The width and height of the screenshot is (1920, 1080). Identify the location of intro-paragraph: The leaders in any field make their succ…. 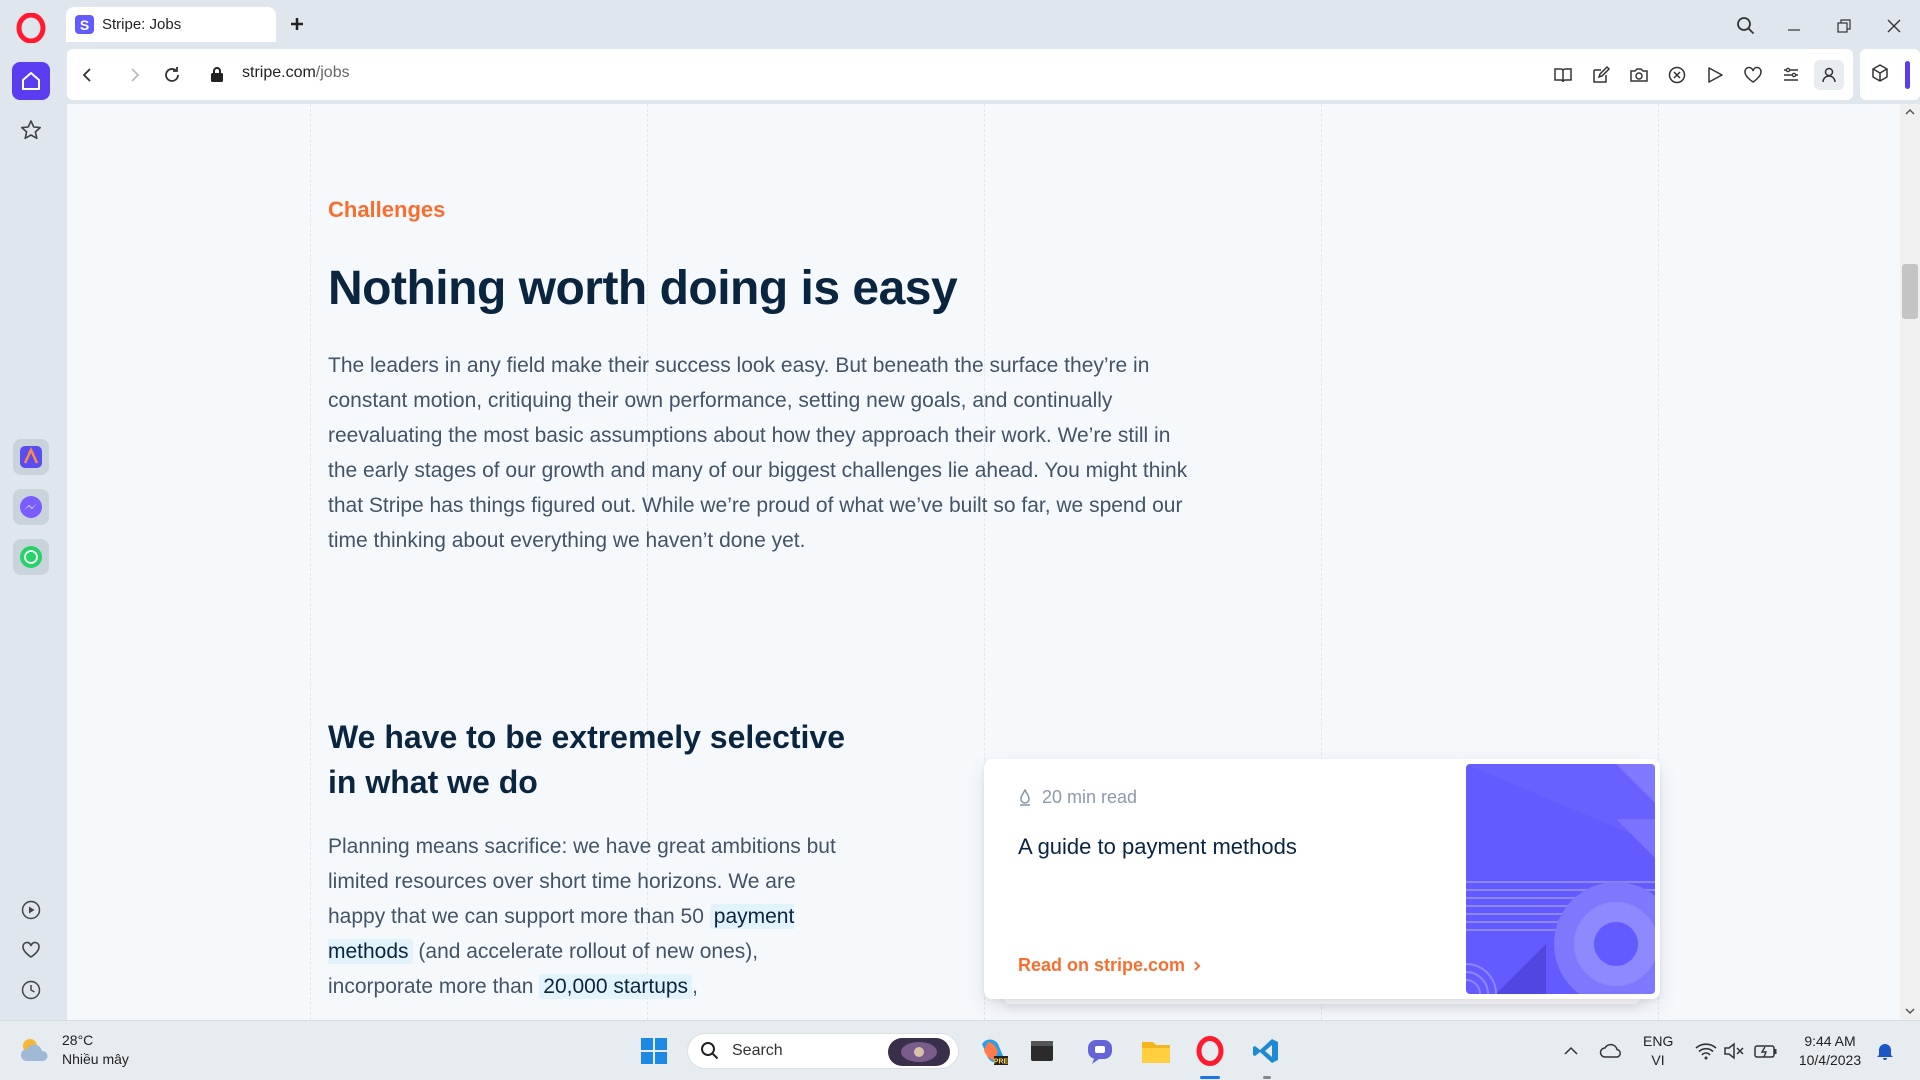
(758, 453).